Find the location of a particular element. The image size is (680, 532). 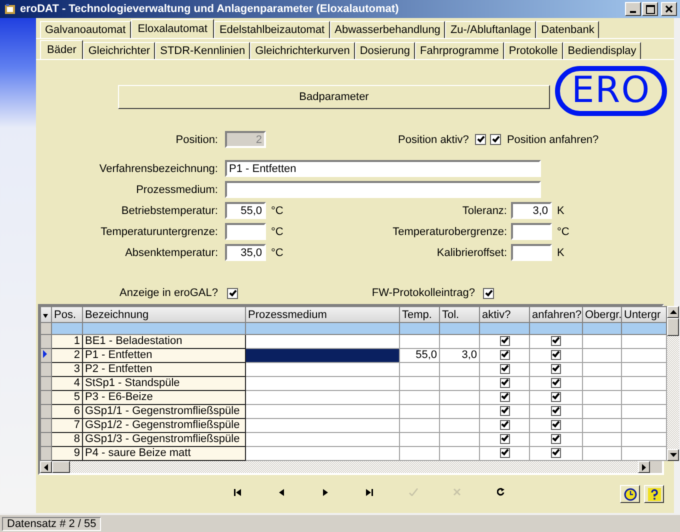

tab: Protokolle is located at coordinates (533, 50).